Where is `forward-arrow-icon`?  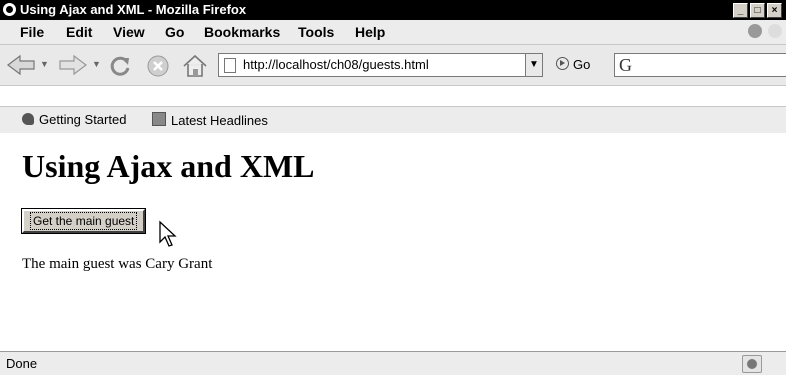 forward-arrow-icon is located at coordinates (73, 65).